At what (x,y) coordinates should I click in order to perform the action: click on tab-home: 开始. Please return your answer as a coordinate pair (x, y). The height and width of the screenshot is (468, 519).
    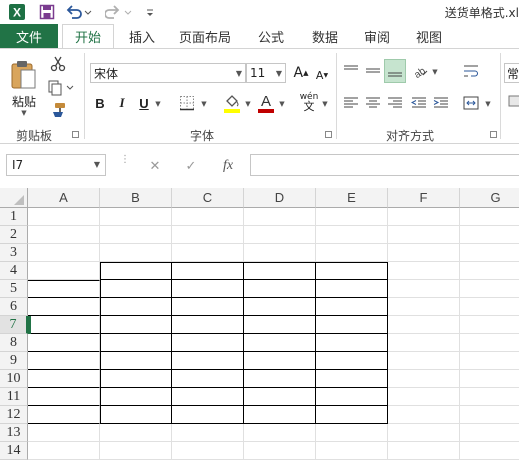
    Looking at the image, I should click on (88, 36).